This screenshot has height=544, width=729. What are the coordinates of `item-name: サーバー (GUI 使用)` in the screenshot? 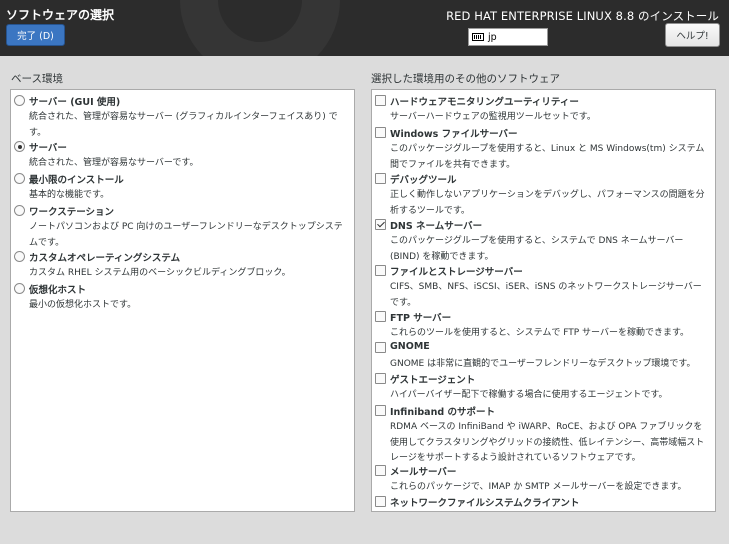 It's located at (75, 102).